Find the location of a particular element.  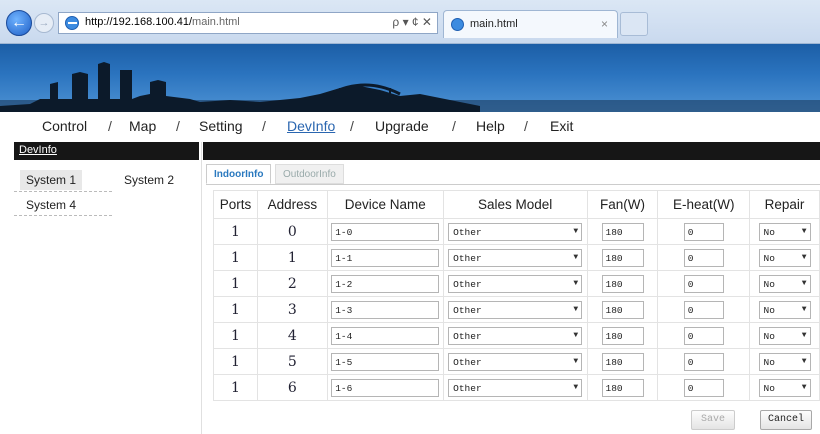

device-name-cell: 1-3 is located at coordinates (385, 309).